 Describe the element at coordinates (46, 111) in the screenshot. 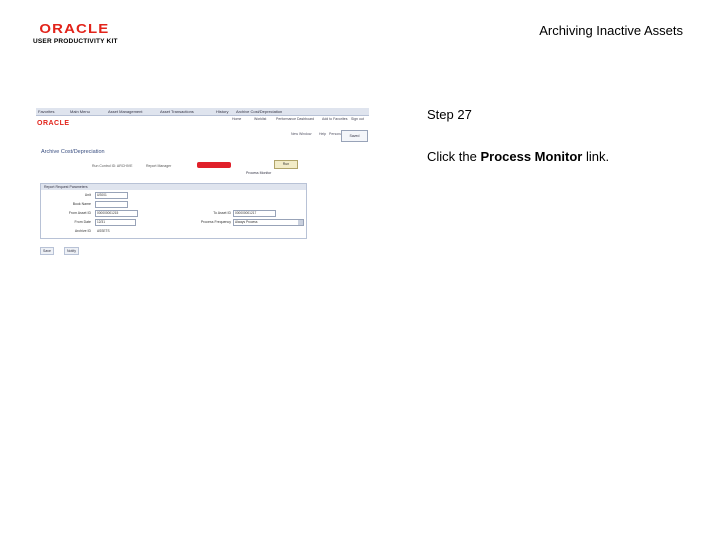

I see `thumb-crumb: Favorites` at that location.